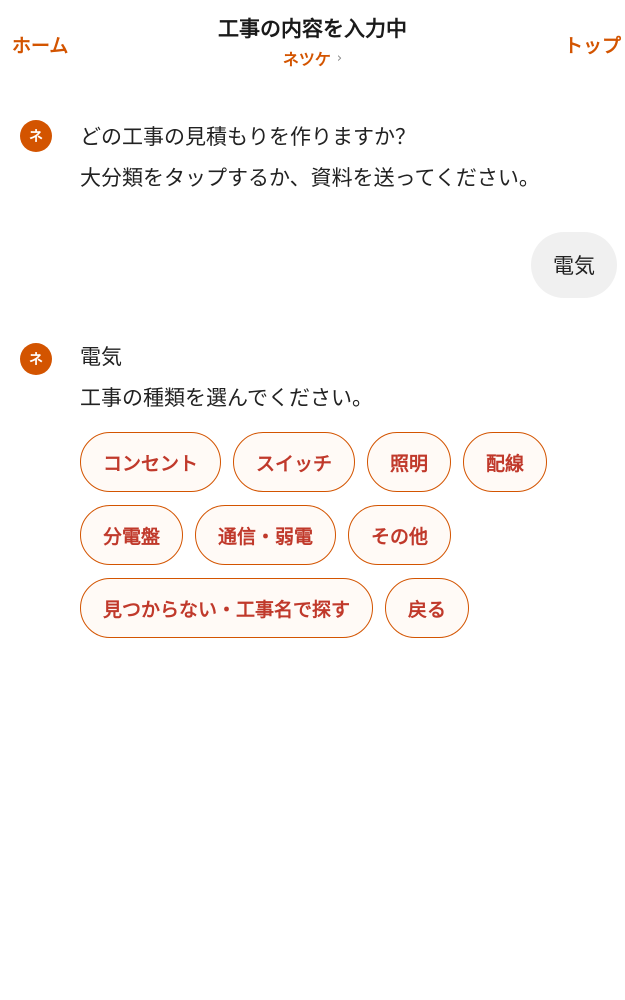  I want to click on chip-row: 分電盤 通信・弱電 その他, so click(345, 535).